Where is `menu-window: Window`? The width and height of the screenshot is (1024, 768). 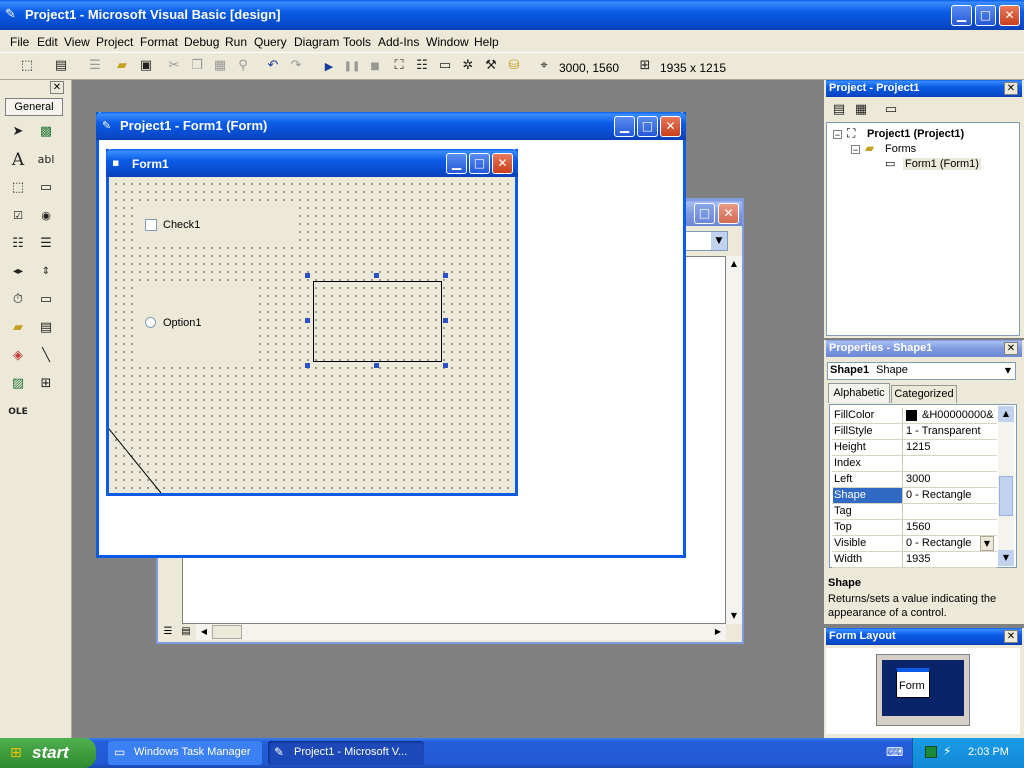 menu-window: Window is located at coordinates (447, 42).